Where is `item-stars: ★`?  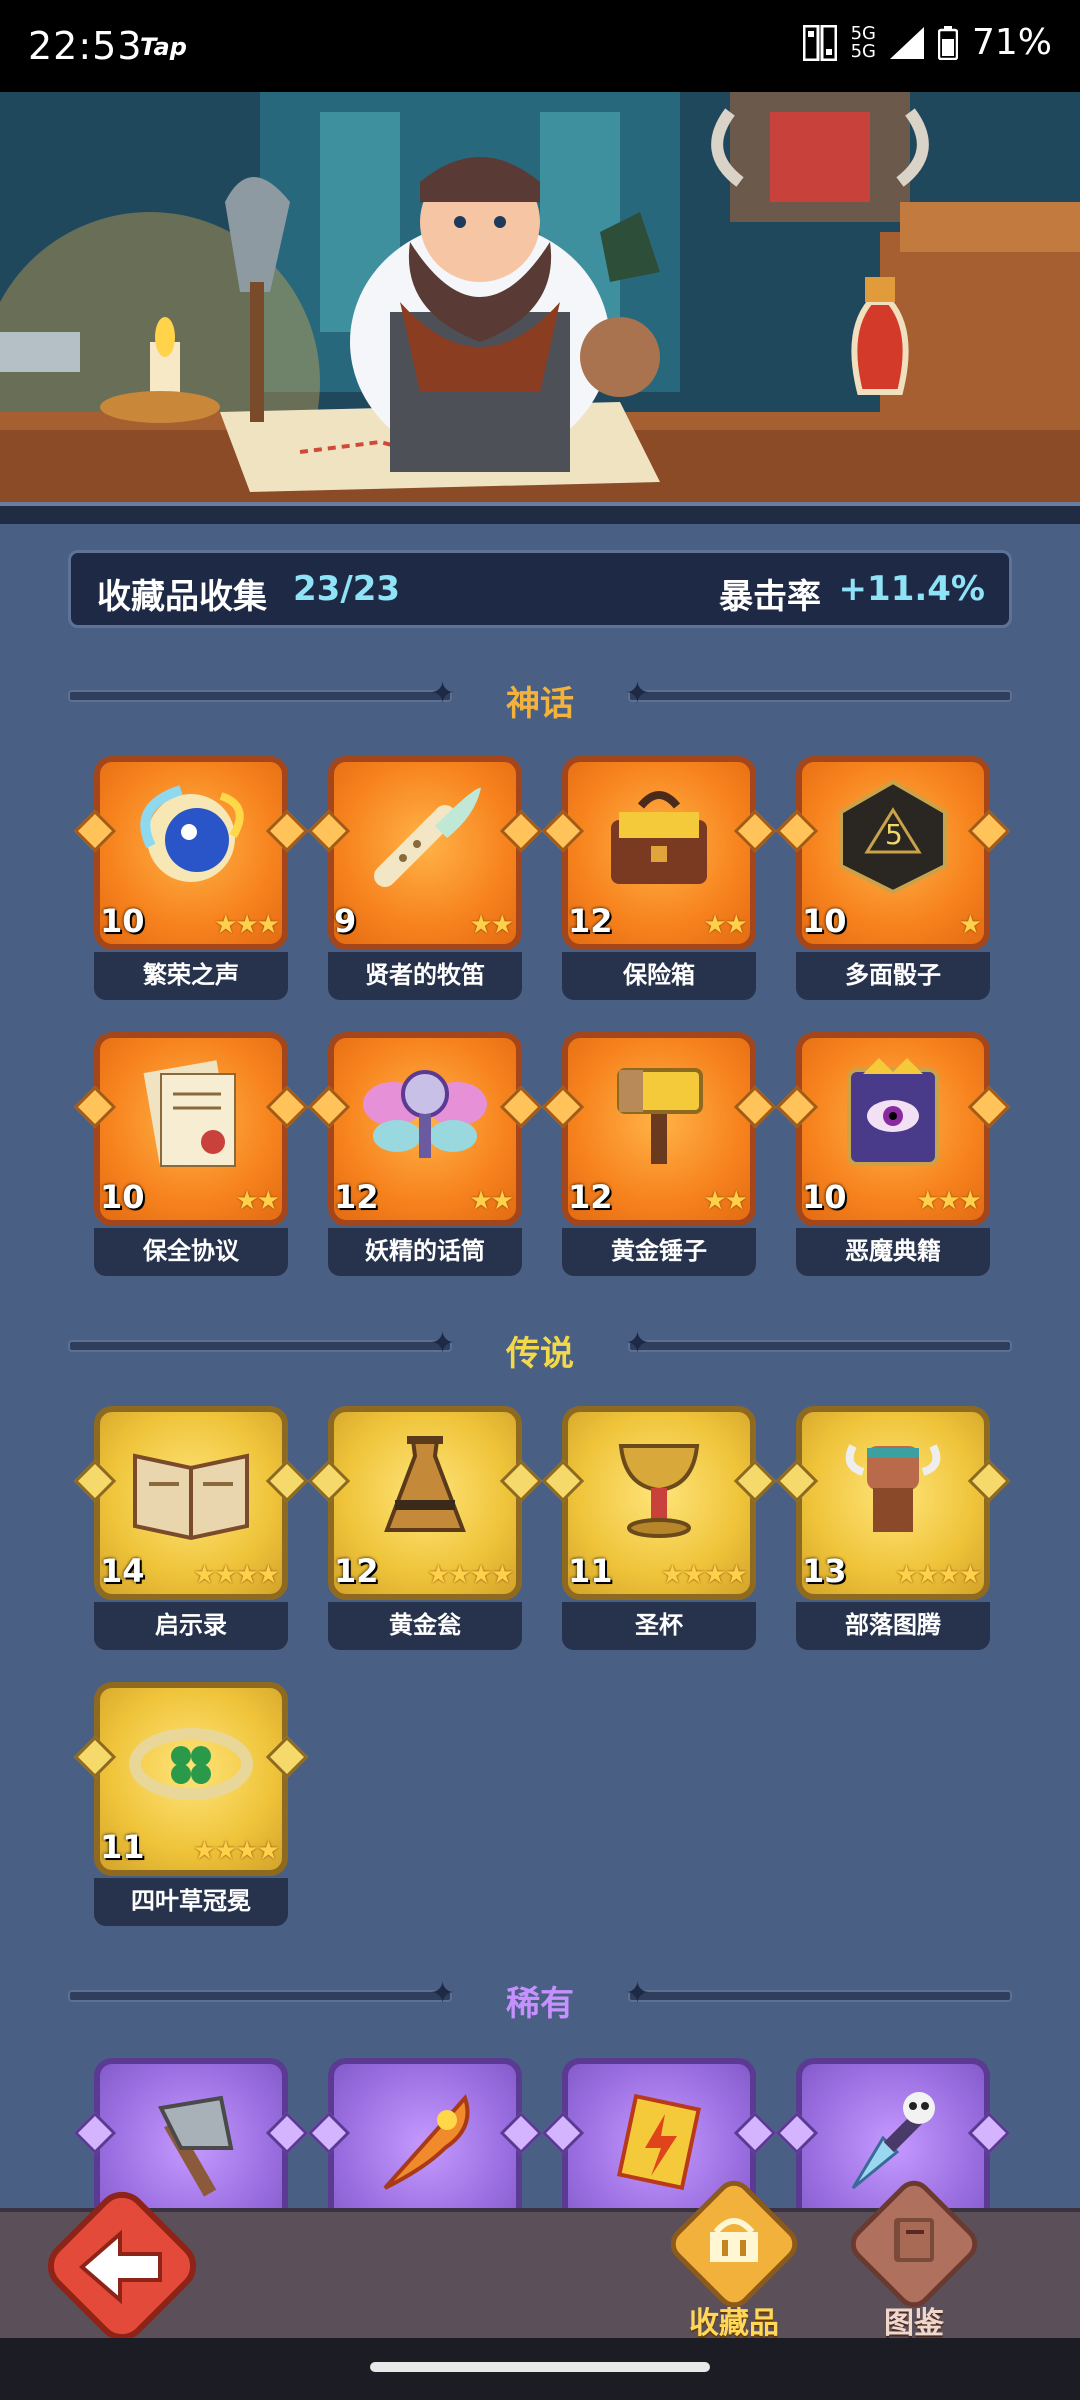 item-stars: ★ is located at coordinates (970, 925).